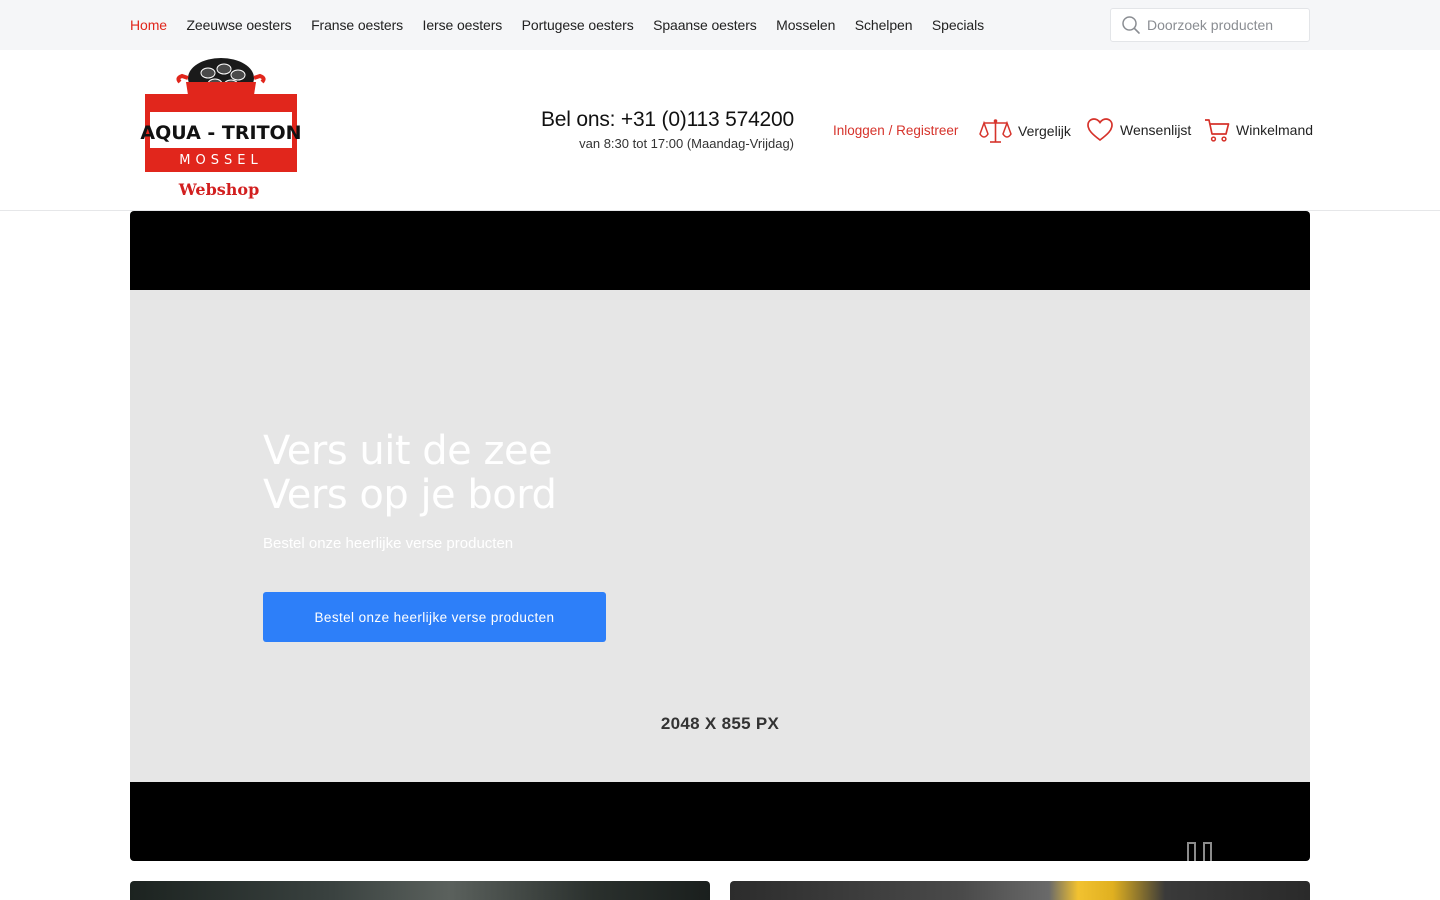  I want to click on compare-button: Vergelijk, so click(1025, 131).